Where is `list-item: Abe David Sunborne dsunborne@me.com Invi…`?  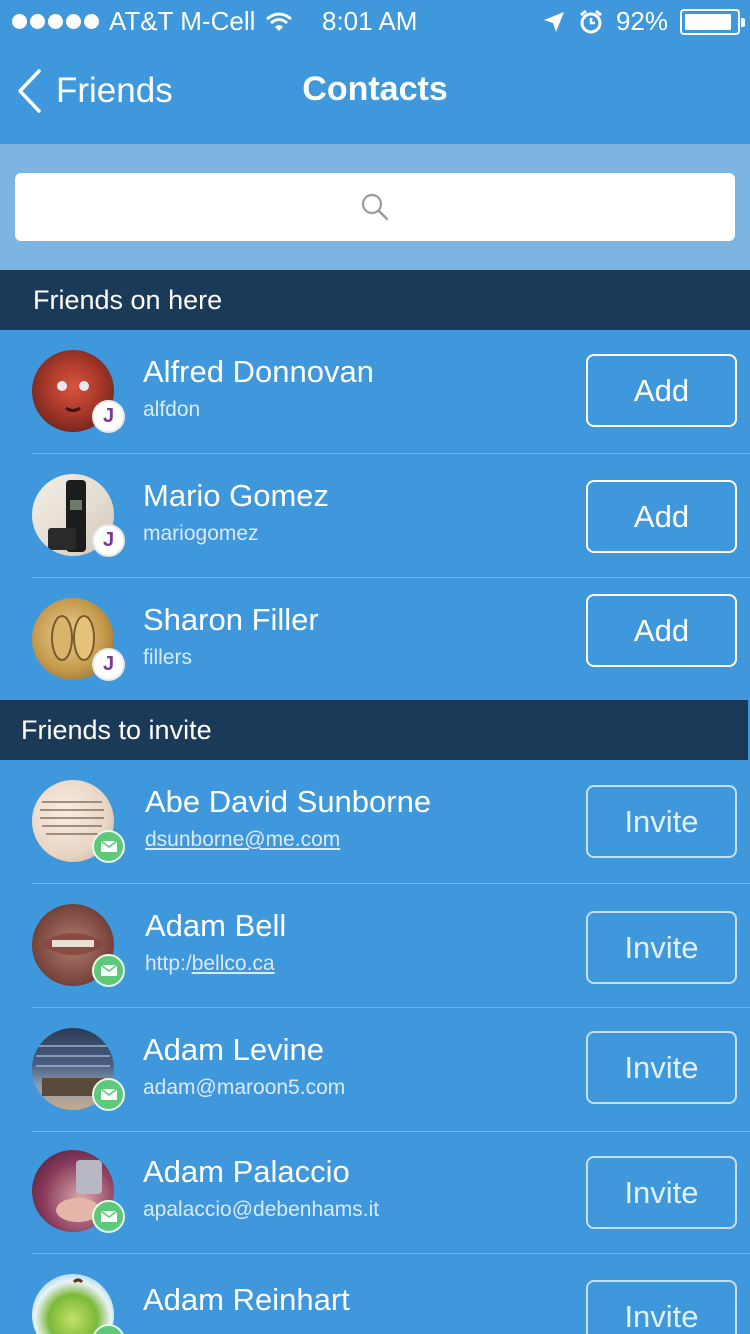
list-item: Abe David Sunborne dsunborne@me.com Invi… is located at coordinates (375, 822).